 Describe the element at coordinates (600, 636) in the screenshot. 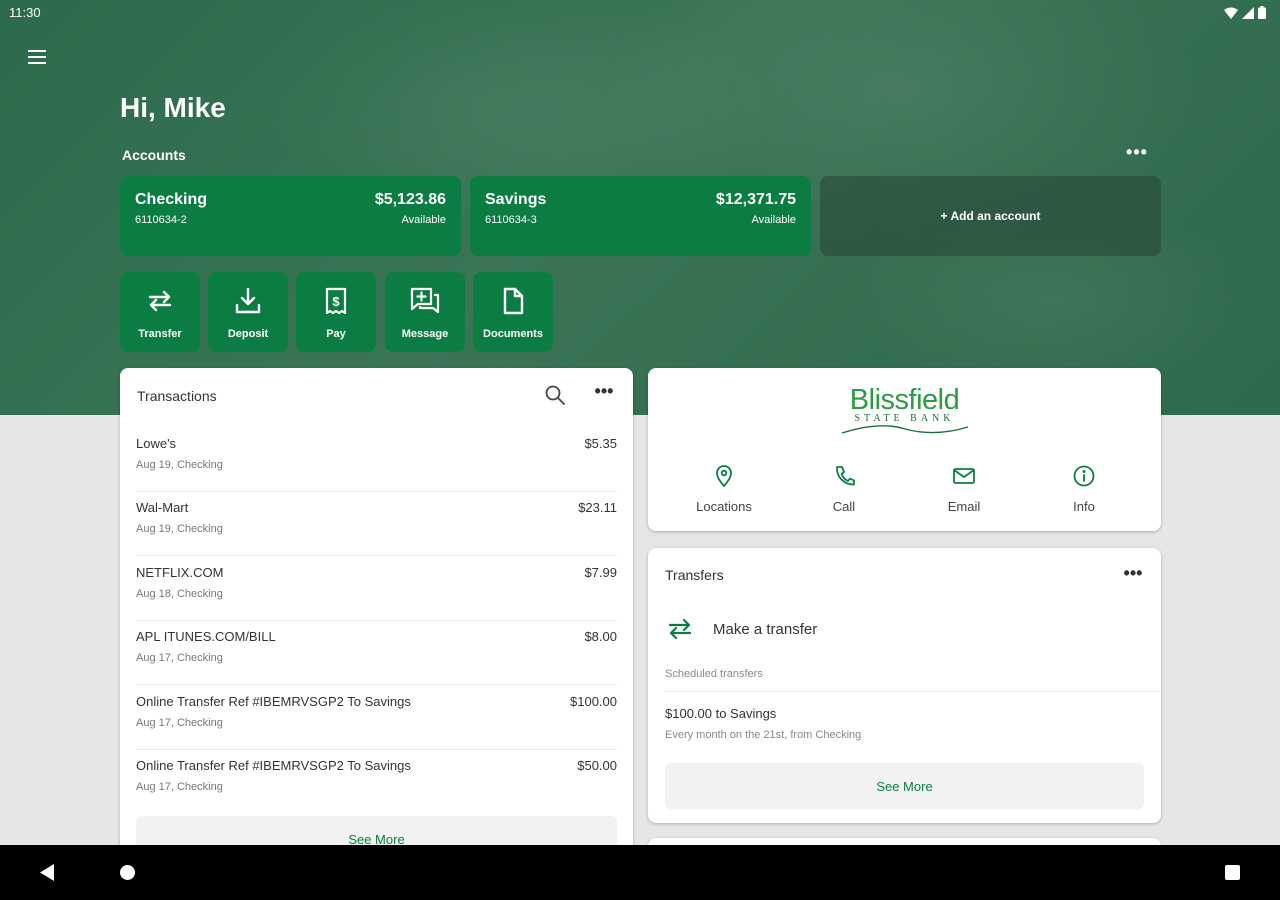

I see `transaction-amount: $8.00` at that location.